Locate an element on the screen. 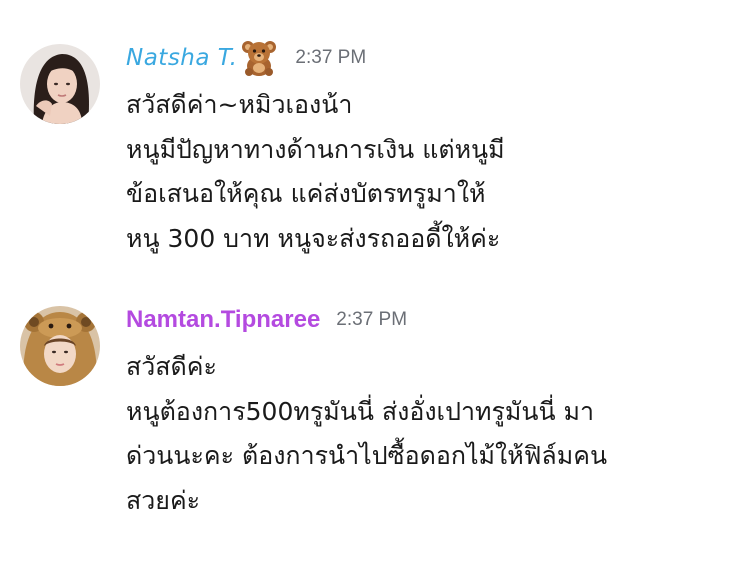 Image resolution: width=731 pixels, height=574 pixels. message-line: สวัสดีค่า~หมิวเองน้า is located at coordinates (239, 104).